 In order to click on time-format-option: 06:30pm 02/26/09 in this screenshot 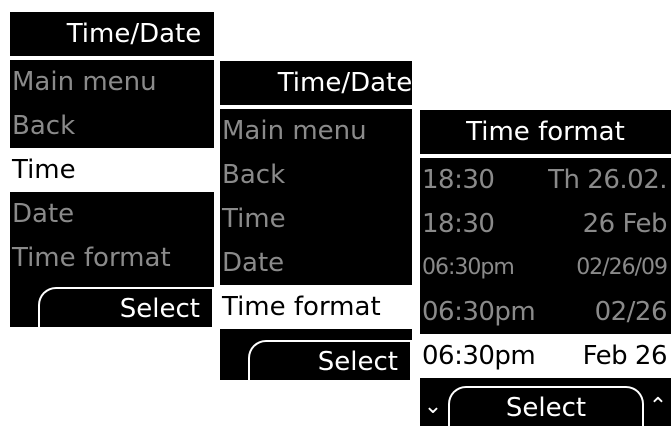, I will do `click(545, 268)`.